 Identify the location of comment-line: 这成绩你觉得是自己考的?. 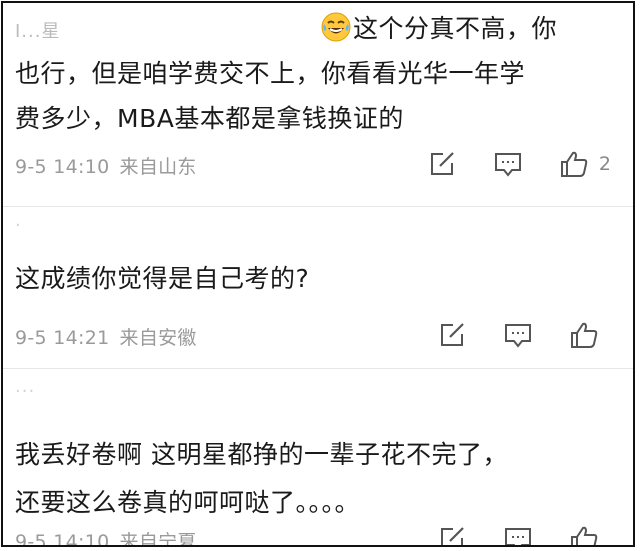
(162, 278).